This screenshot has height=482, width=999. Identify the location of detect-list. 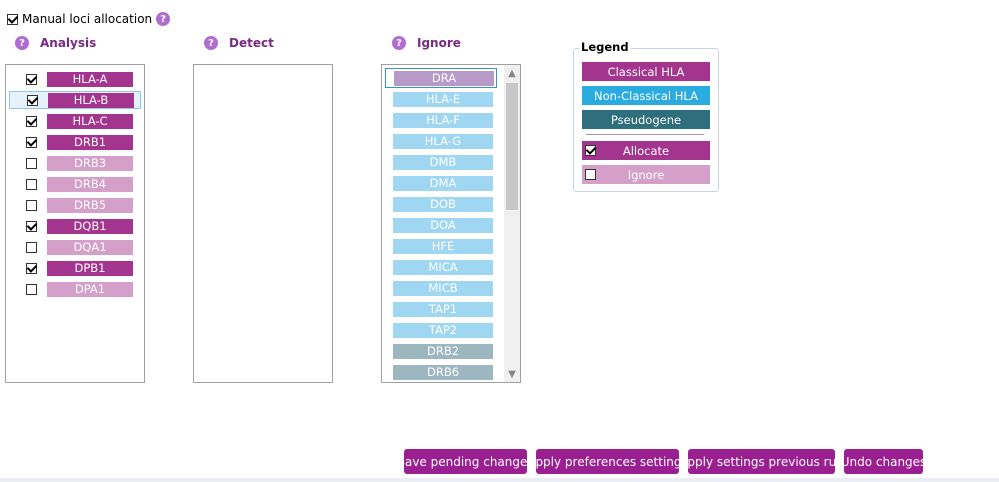
(263, 223).